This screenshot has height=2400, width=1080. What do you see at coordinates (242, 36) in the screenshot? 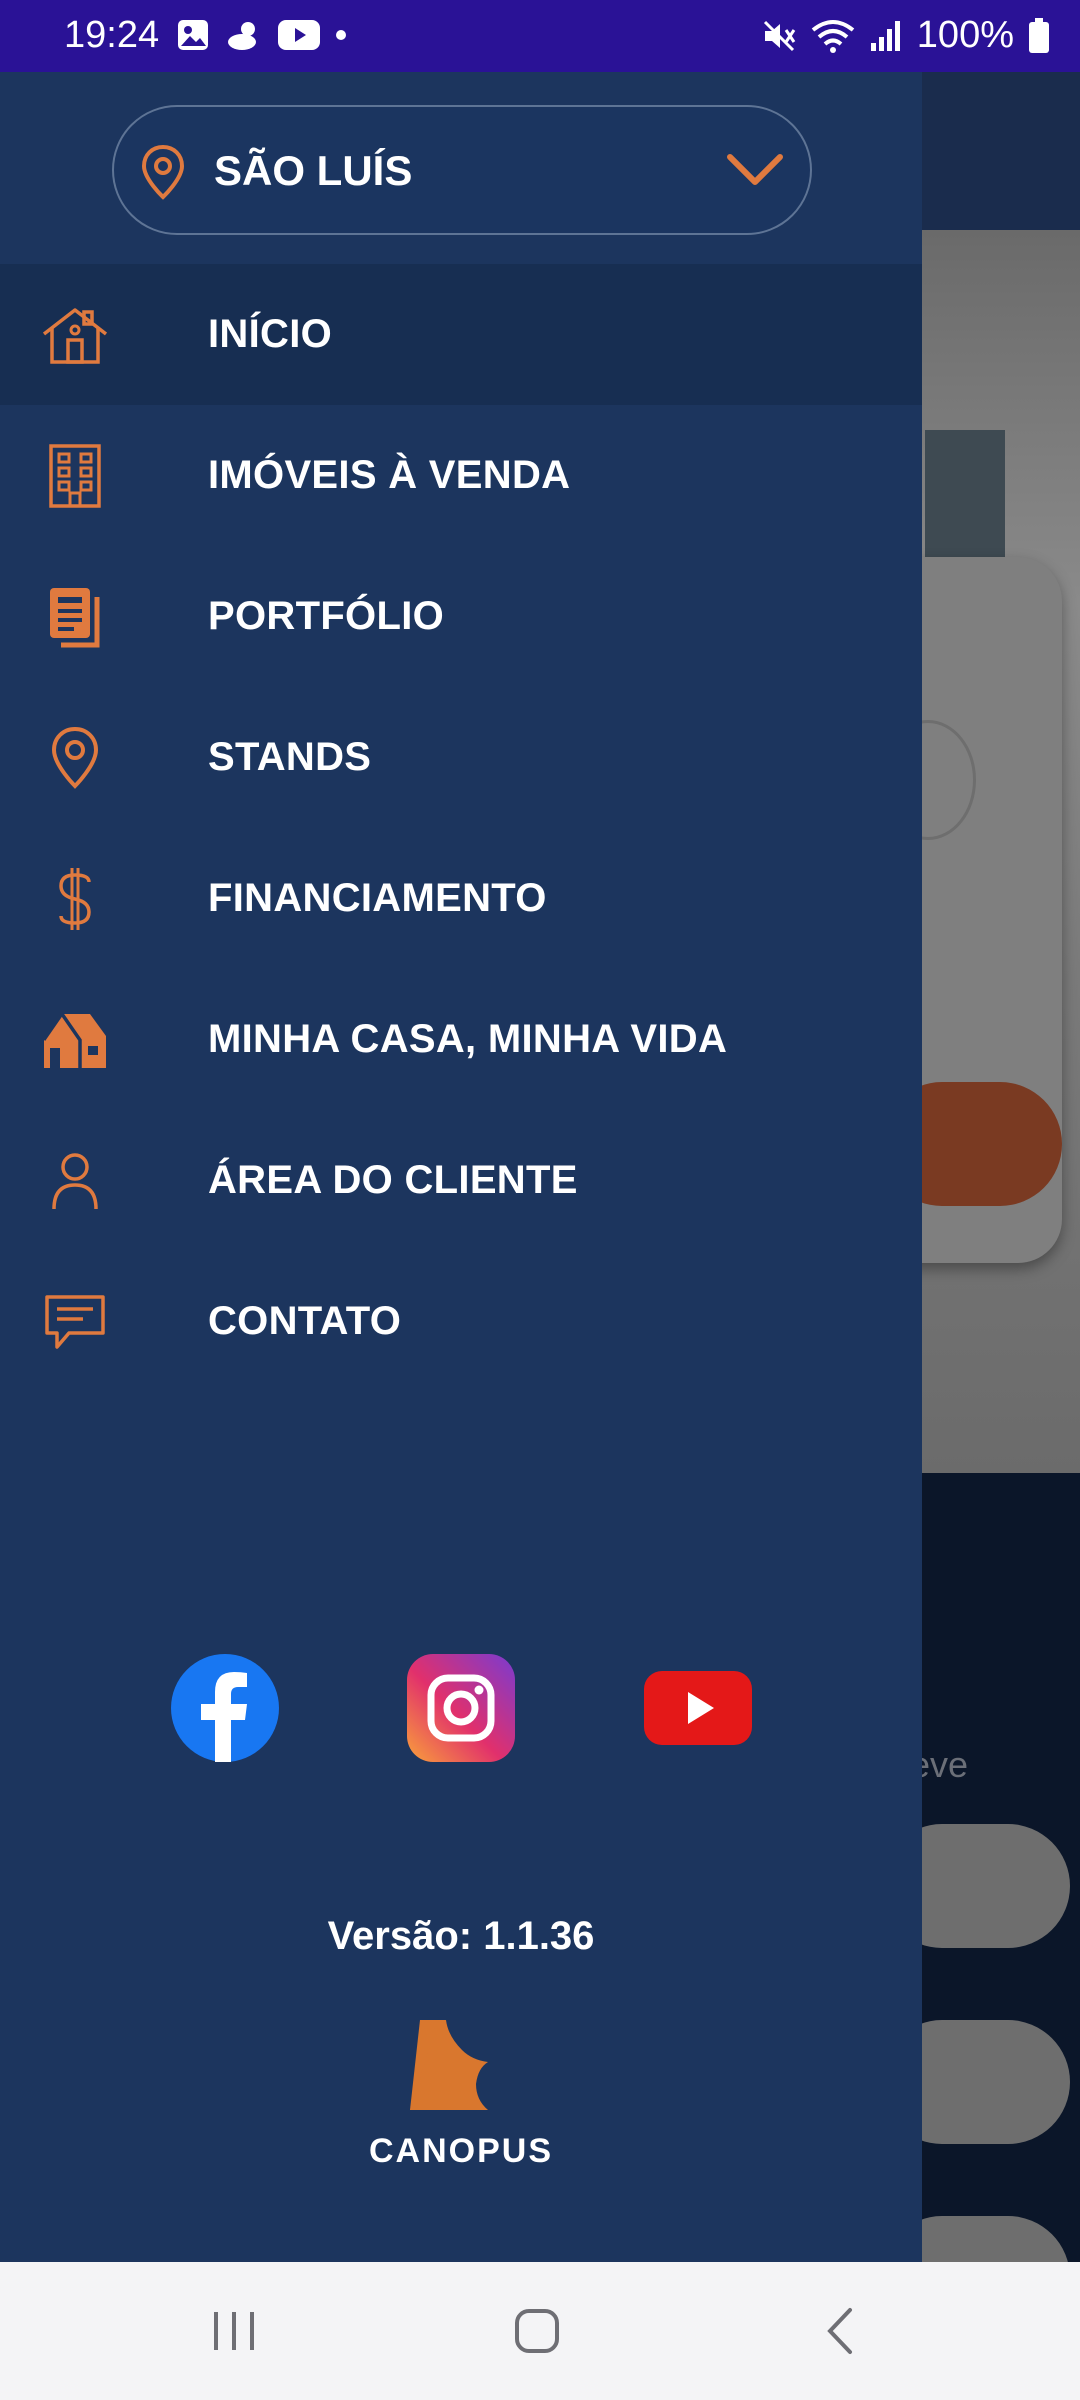
I see `weather-icon` at bounding box center [242, 36].